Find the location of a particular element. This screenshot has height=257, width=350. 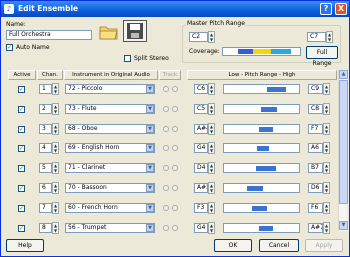

row-instrument-select: 72 - Piccolo is located at coordinates (110, 89).